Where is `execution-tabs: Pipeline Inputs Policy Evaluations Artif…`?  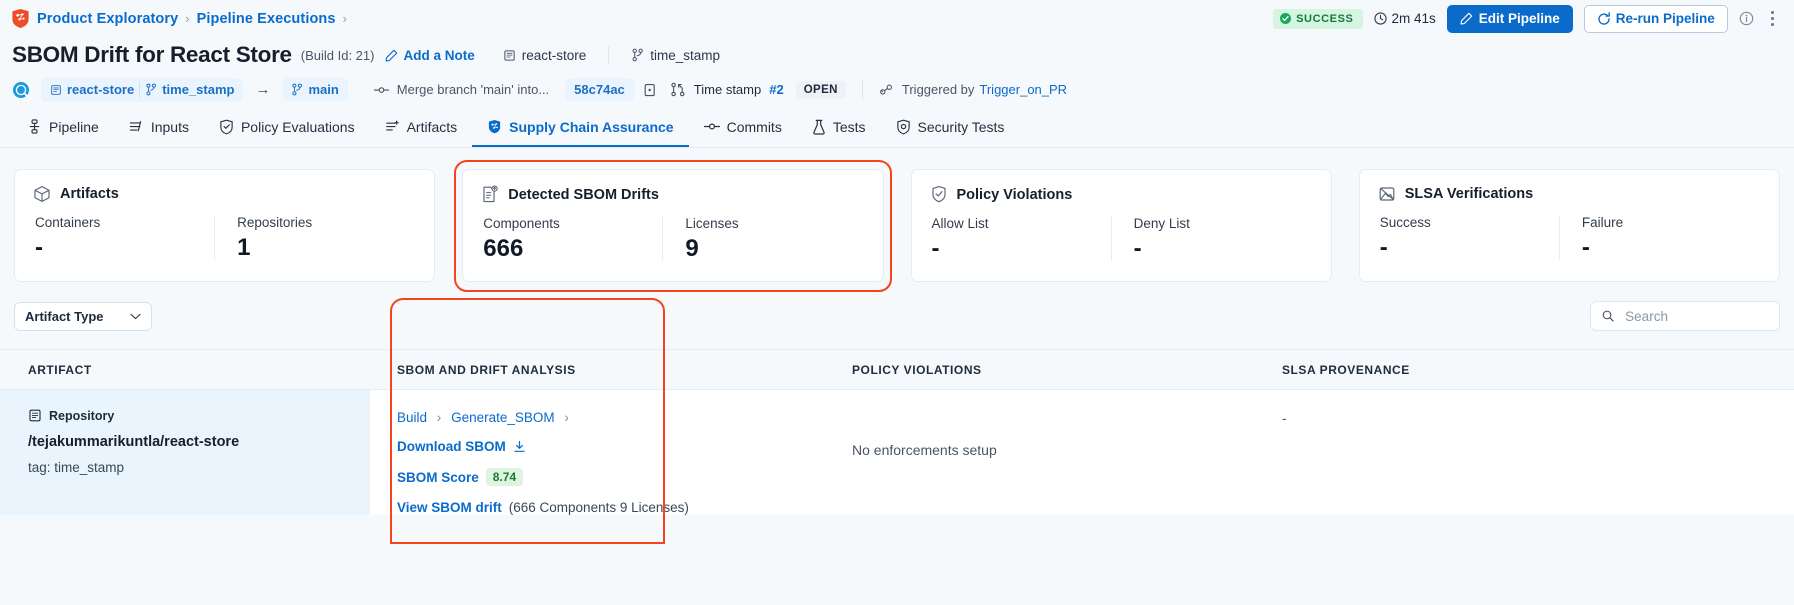 execution-tabs: Pipeline Inputs Policy Evaluations Artif… is located at coordinates (897, 128).